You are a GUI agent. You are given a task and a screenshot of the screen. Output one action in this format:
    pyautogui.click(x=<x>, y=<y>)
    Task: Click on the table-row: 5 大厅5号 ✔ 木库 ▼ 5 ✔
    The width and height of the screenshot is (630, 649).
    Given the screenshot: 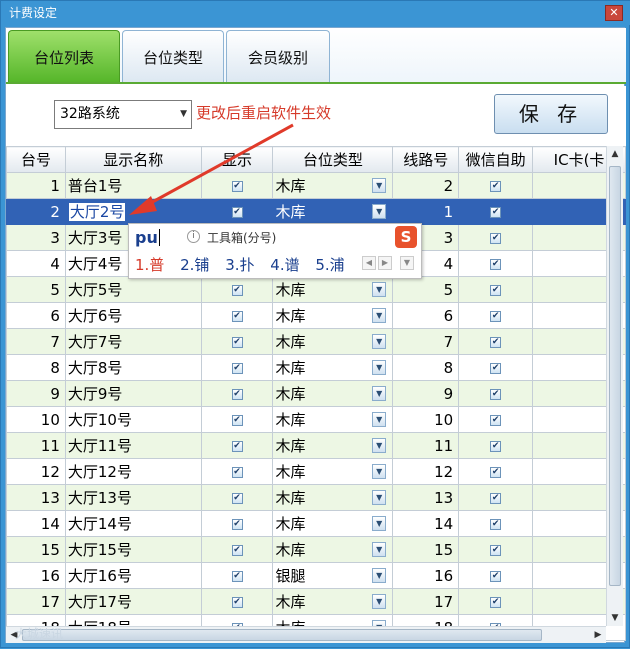 What is the action you would take?
    pyautogui.click(x=316, y=289)
    